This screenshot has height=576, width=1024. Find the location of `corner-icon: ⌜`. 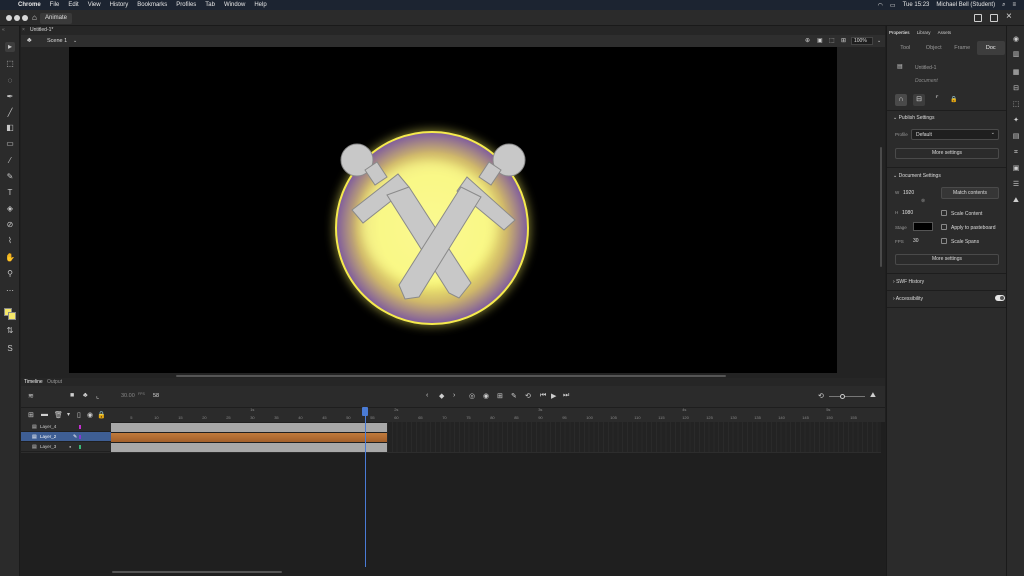

corner-icon: ⌜ is located at coordinates (937, 100).